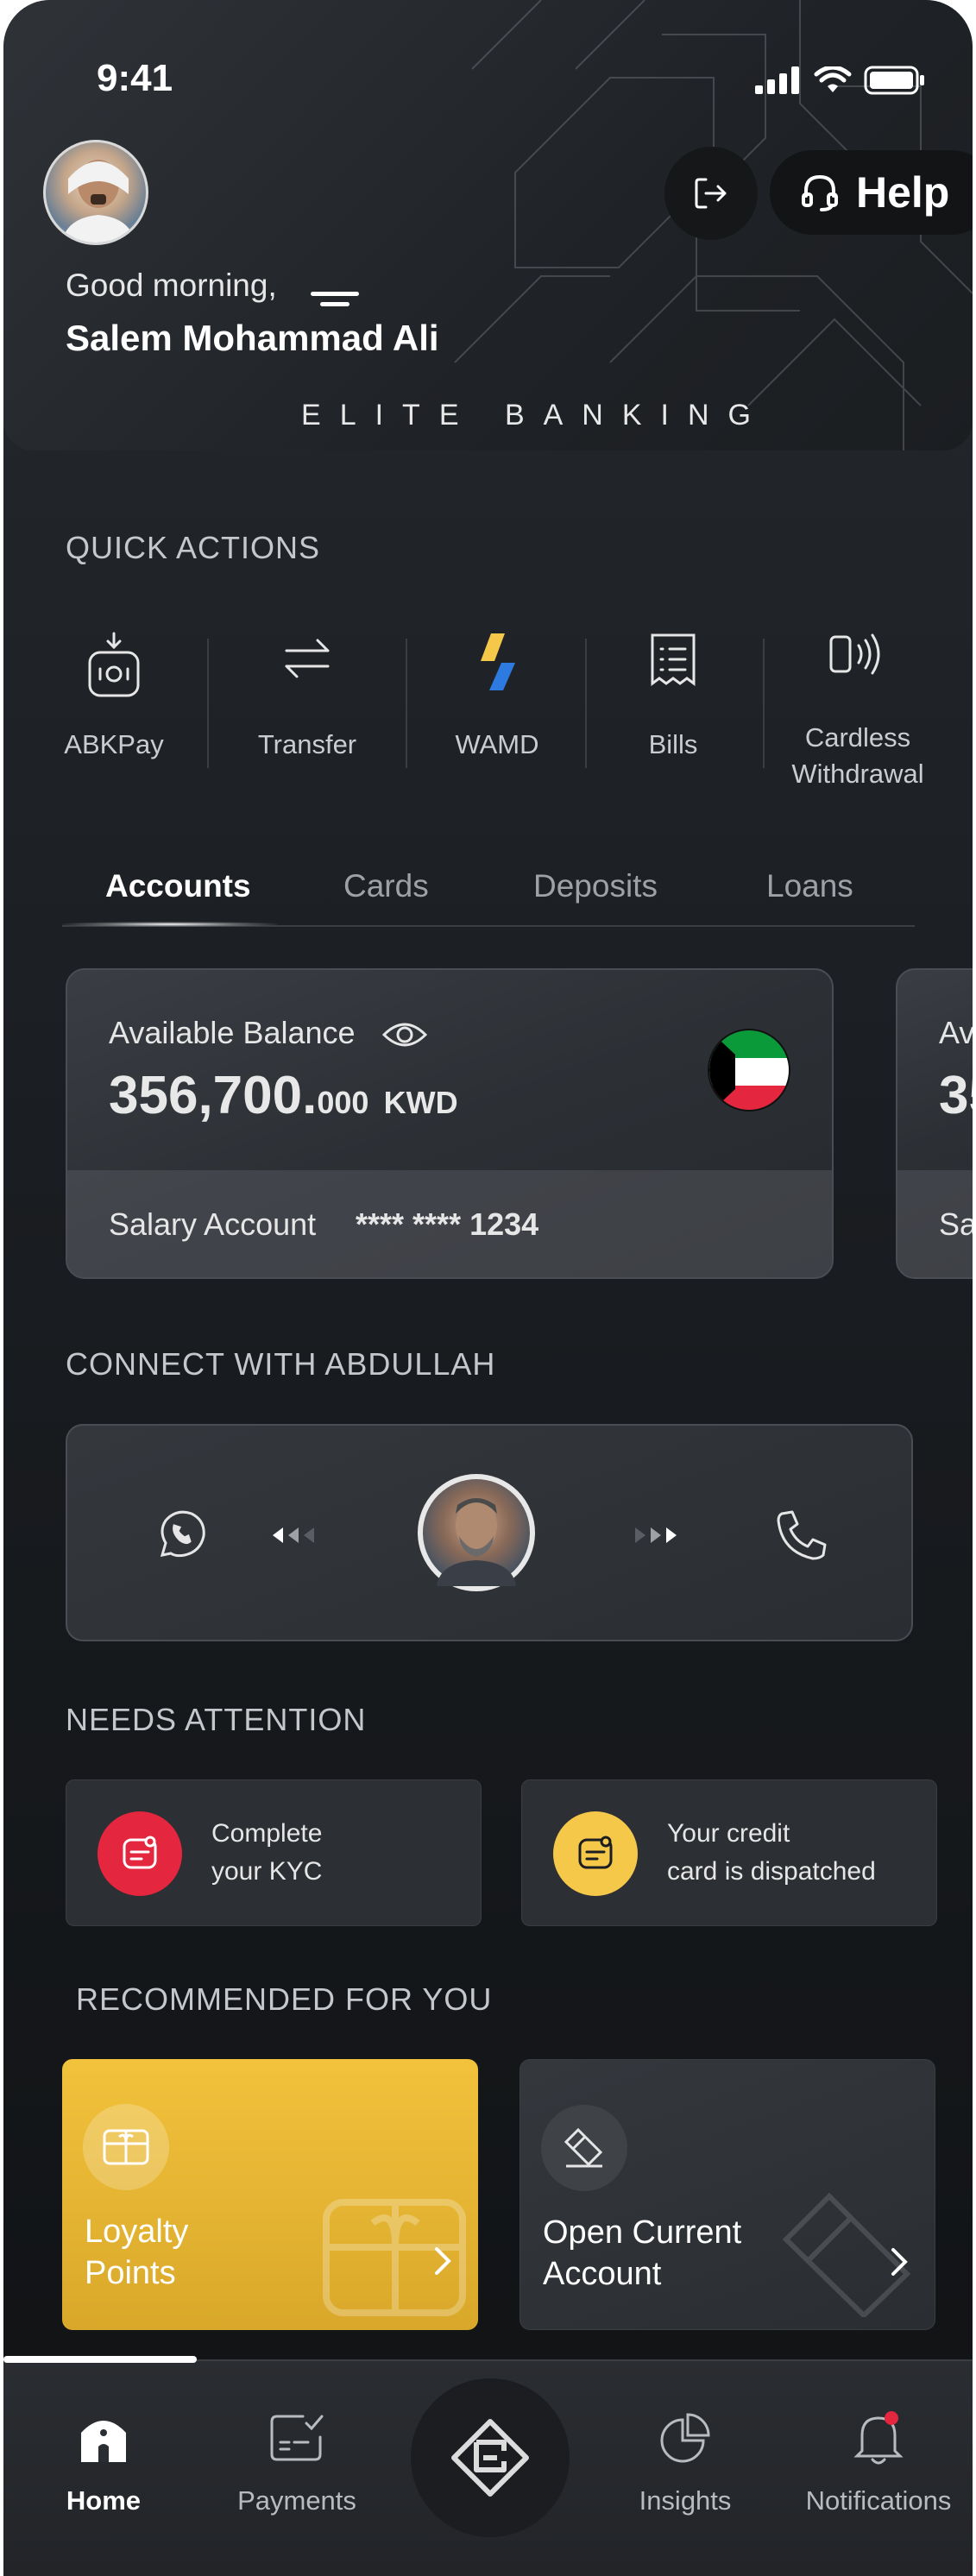  What do you see at coordinates (857, 712) in the screenshot?
I see `quick-action-cardless-withdrawal: Cardless Withdrawal` at bounding box center [857, 712].